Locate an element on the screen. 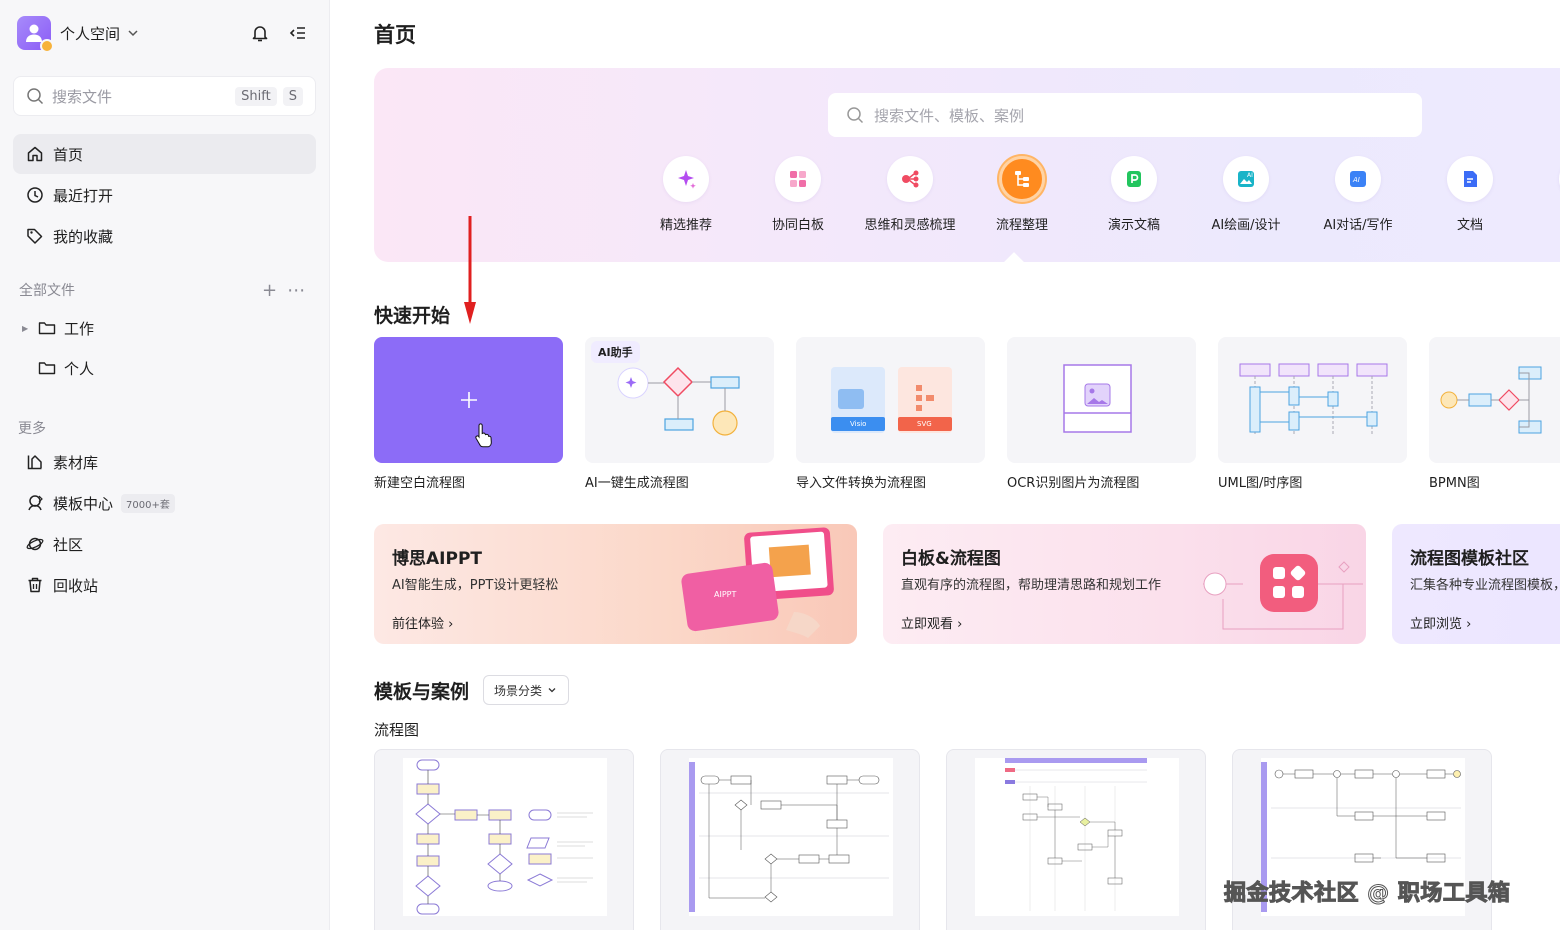  avatar is located at coordinates (35, 34).